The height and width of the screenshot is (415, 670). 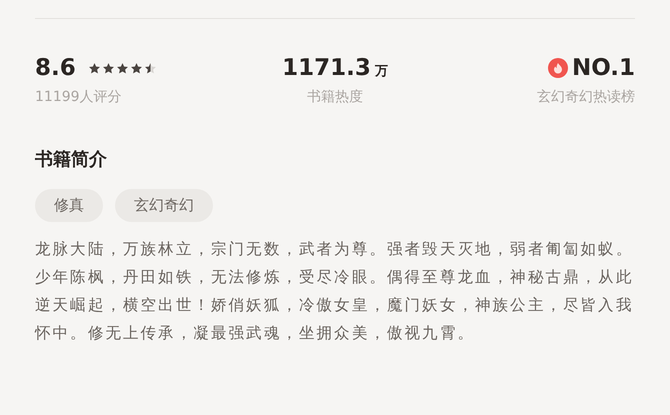 What do you see at coordinates (603, 68) in the screenshot?
I see `stat-value: NO.1` at bounding box center [603, 68].